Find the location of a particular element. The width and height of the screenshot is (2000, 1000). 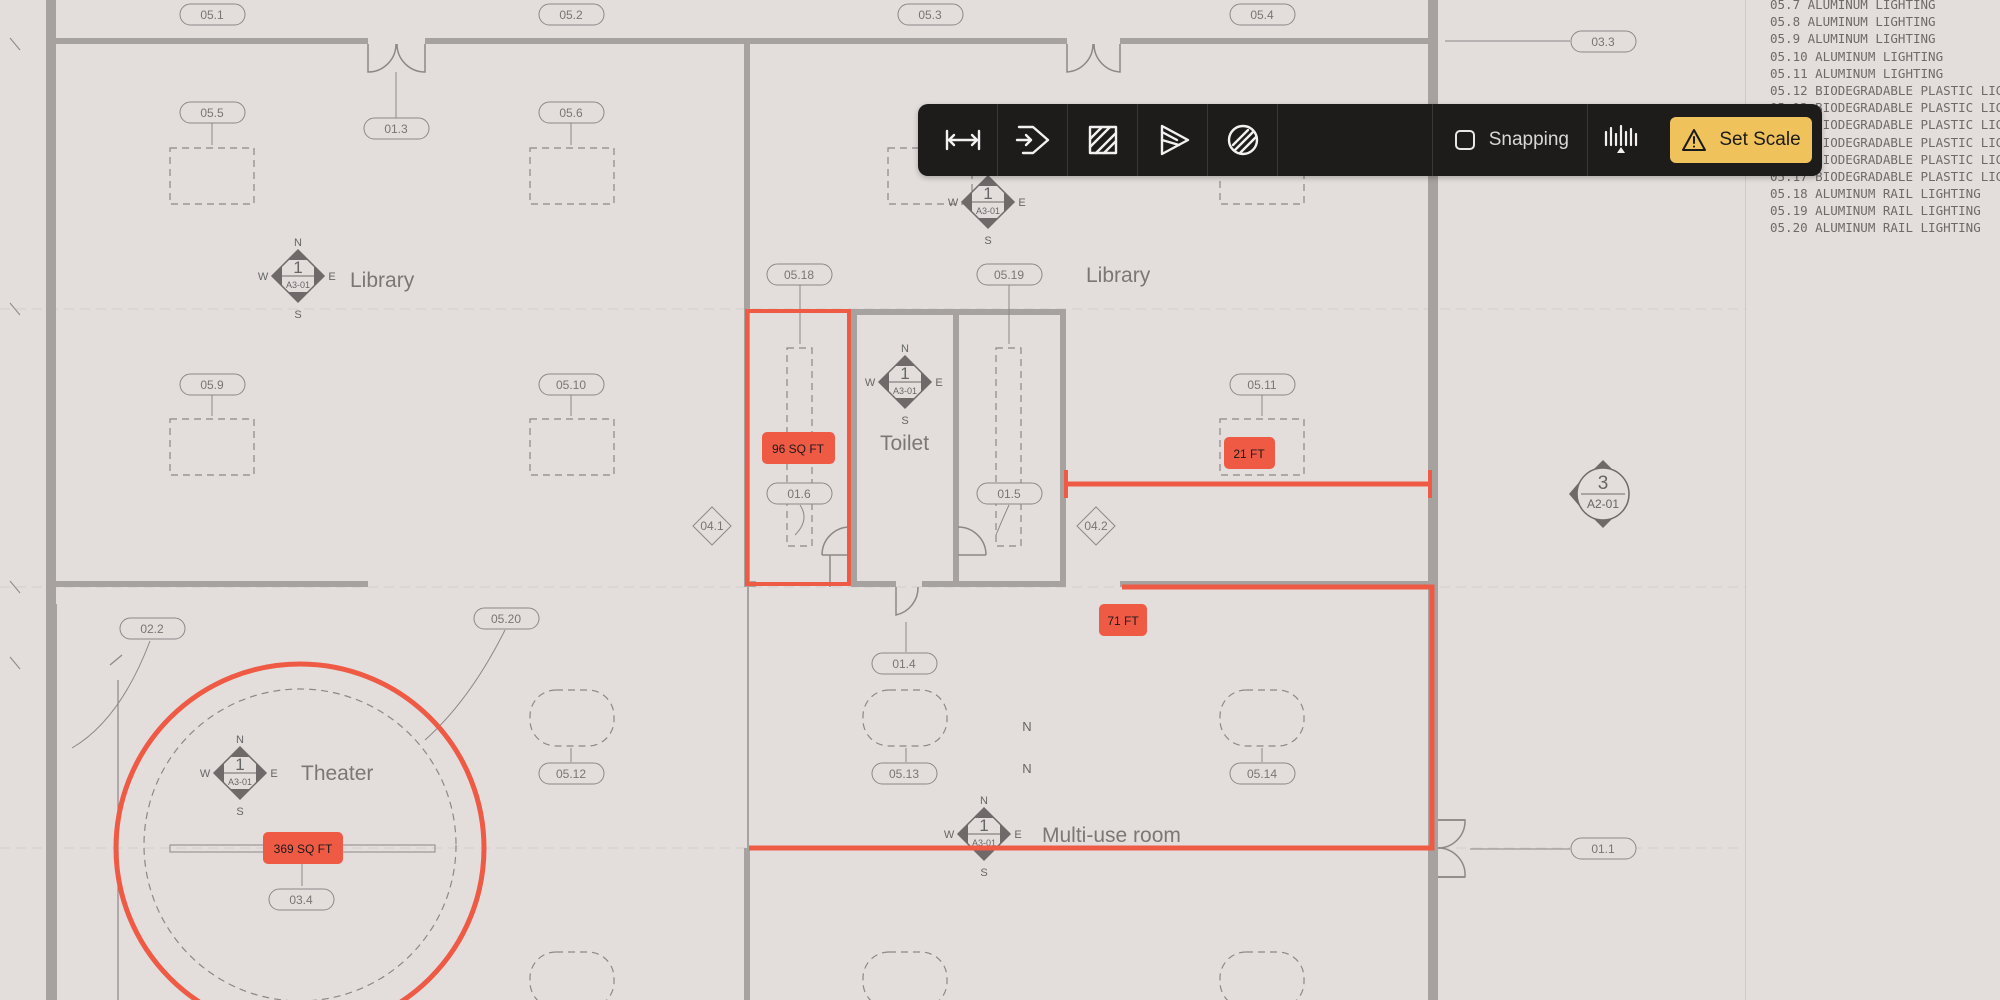

tag: 01.4 is located at coordinates (904, 663).